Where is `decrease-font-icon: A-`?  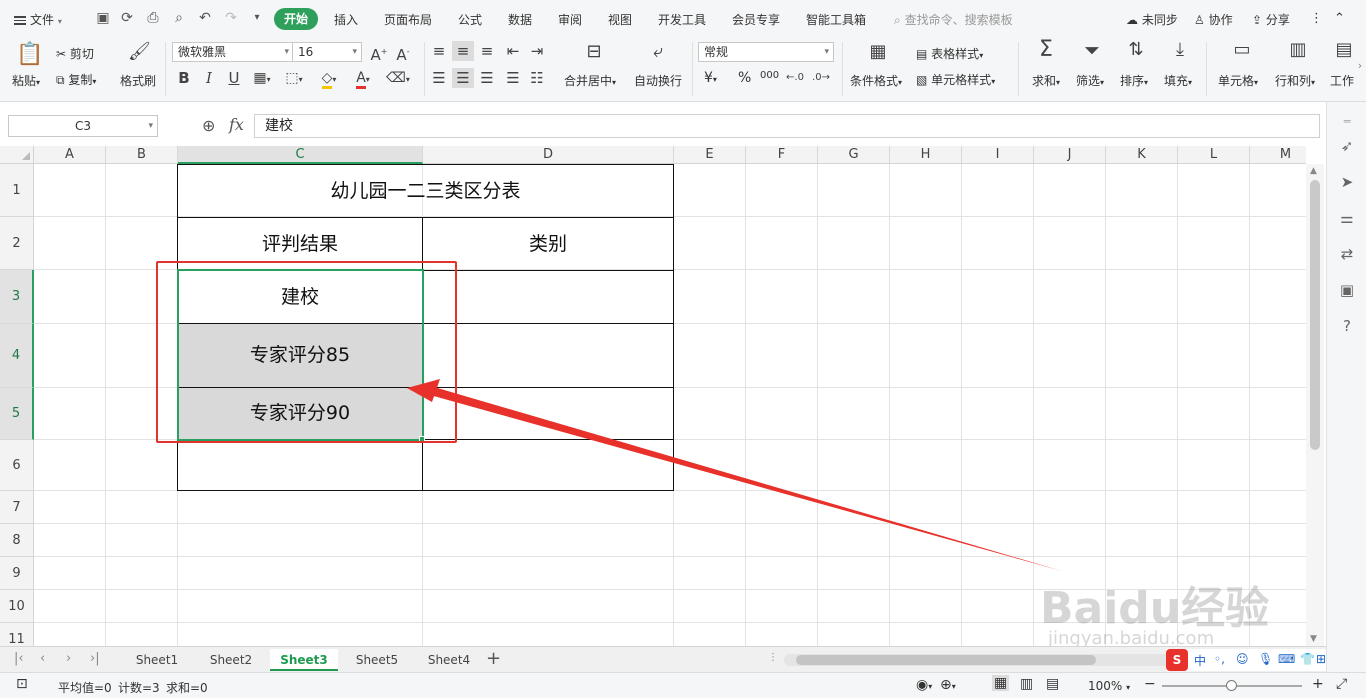 decrease-font-icon: A- is located at coordinates (403, 53).